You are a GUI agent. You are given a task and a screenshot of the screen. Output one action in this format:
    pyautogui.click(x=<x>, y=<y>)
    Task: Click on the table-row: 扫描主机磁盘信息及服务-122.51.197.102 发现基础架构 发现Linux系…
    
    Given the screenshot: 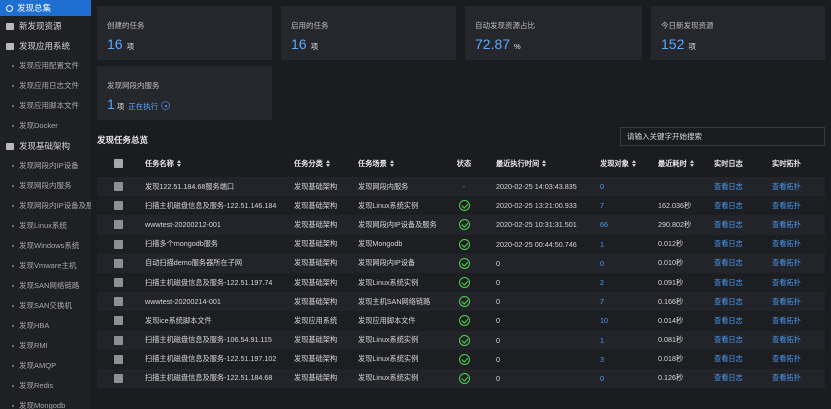 What is the action you would take?
    pyautogui.click(x=461, y=359)
    